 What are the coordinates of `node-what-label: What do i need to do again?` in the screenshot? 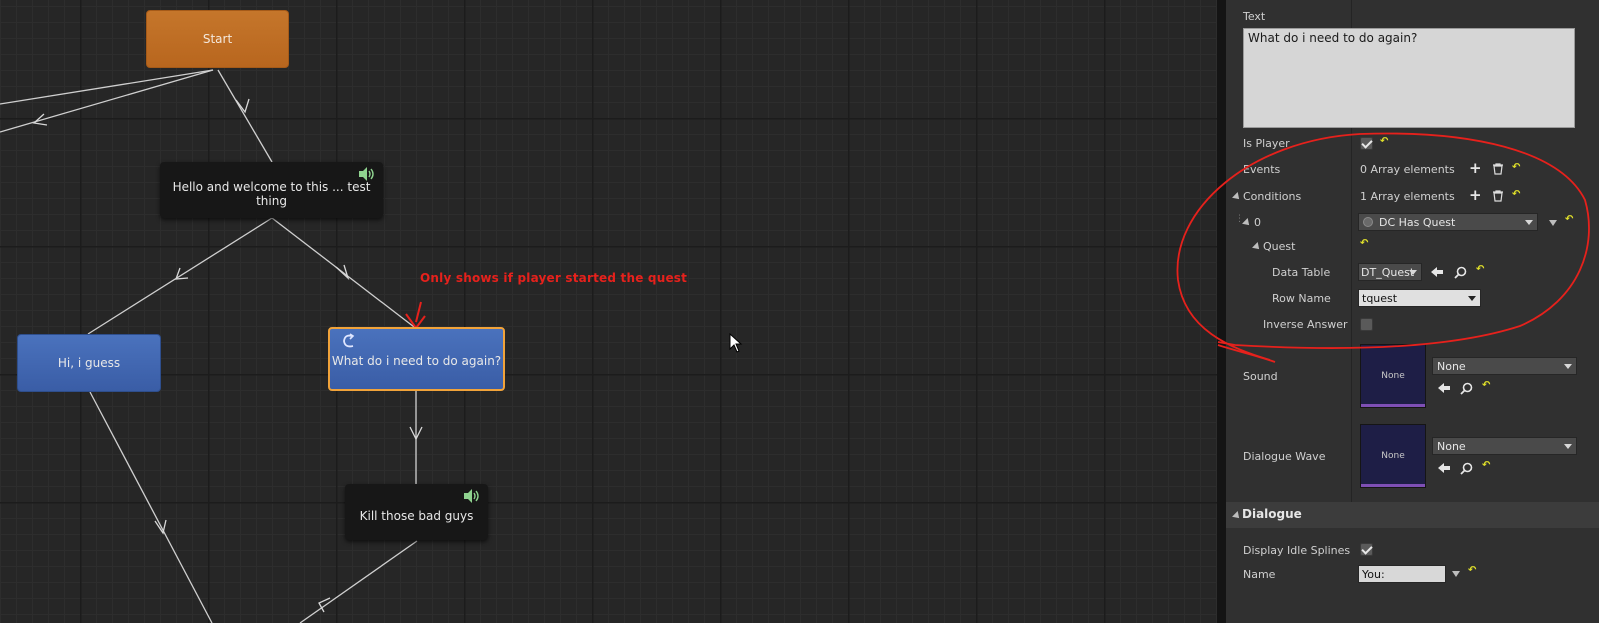 It's located at (416, 361).